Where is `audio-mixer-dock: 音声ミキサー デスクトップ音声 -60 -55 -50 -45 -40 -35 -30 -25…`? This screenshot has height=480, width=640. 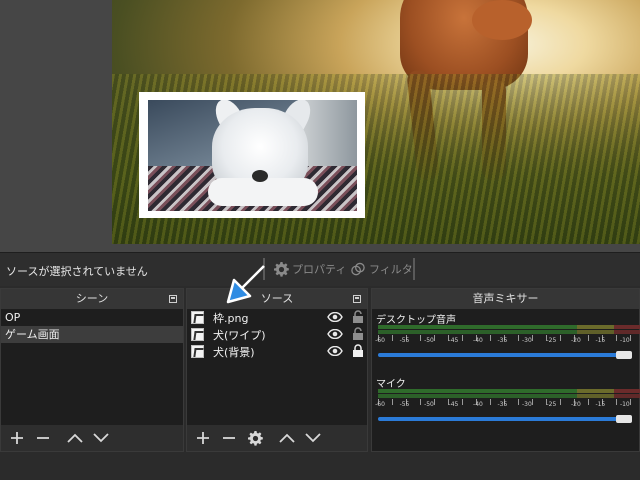
audio-mixer-dock: 音声ミキサー デスクトップ音声 -60 -55 -50 -45 -40 -35 -30 -25… is located at coordinates (505, 370).